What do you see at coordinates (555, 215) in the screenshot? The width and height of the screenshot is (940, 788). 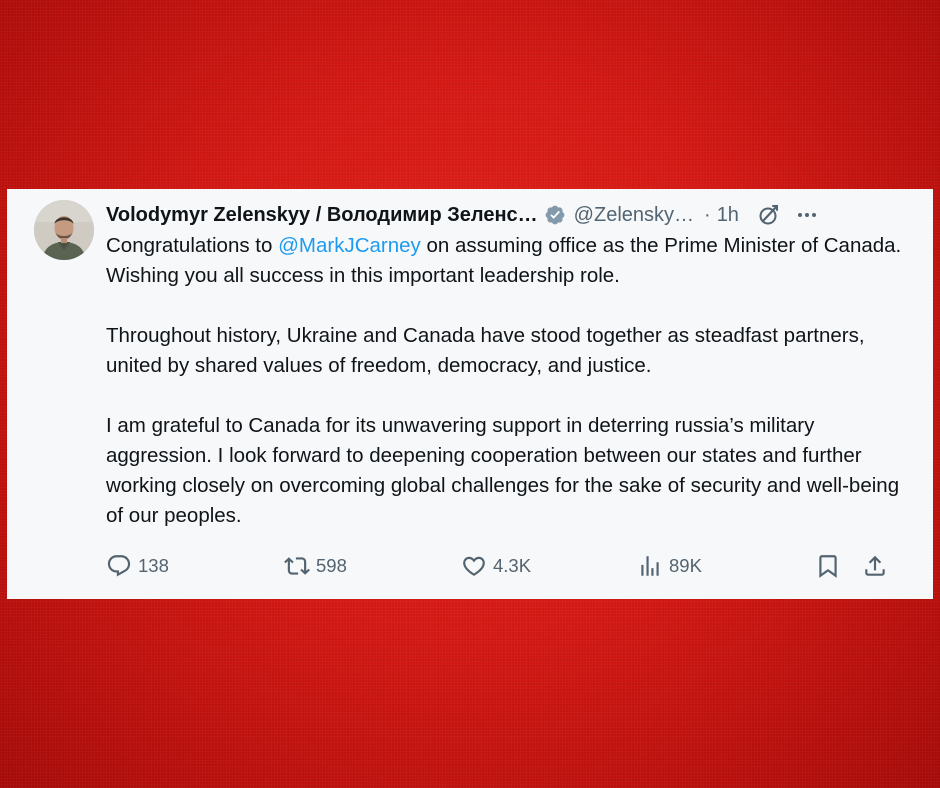 I see `verified-badge-icon` at bounding box center [555, 215].